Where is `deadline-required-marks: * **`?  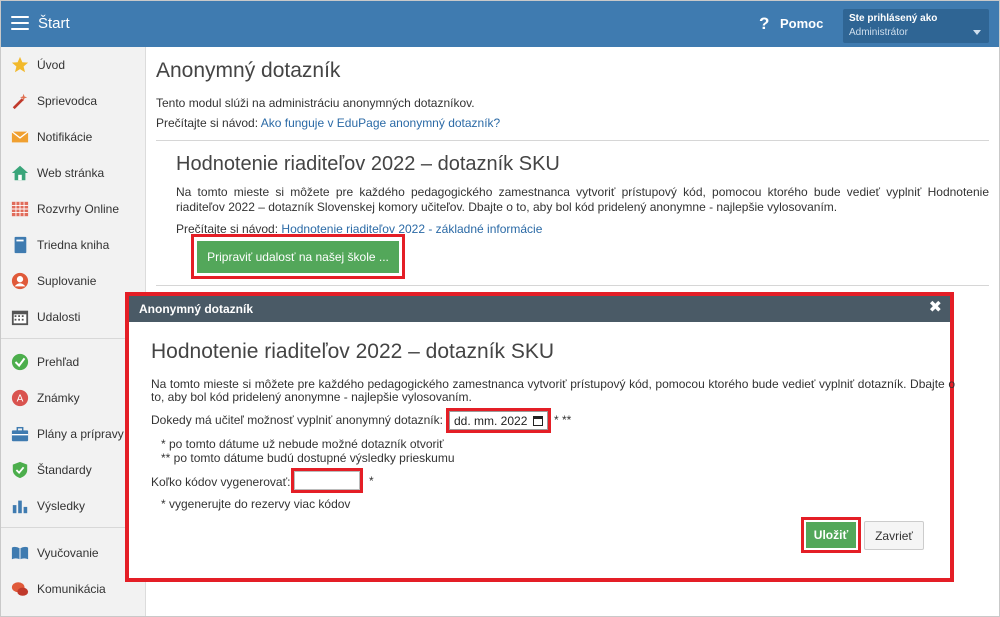 deadline-required-marks: * ** is located at coordinates (563, 420).